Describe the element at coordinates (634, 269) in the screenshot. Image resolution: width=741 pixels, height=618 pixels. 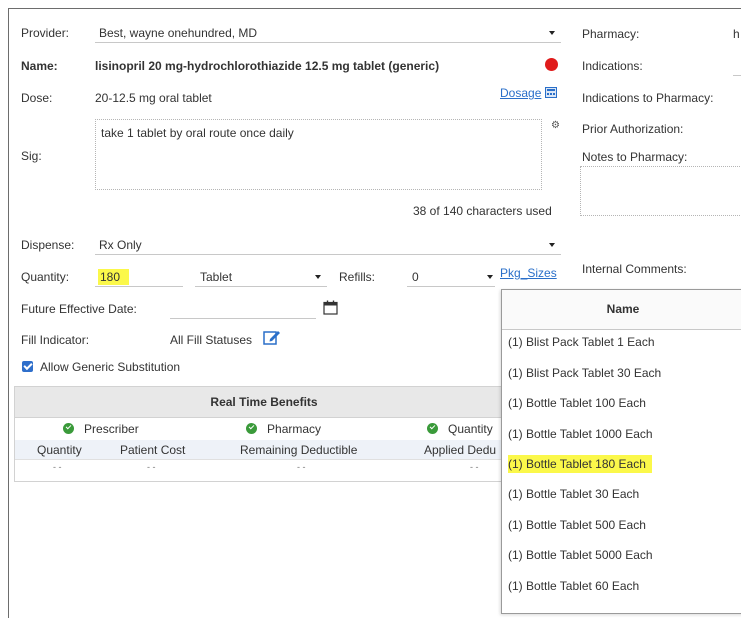
I see `internal-comments-label: Internal Comments:` at that location.